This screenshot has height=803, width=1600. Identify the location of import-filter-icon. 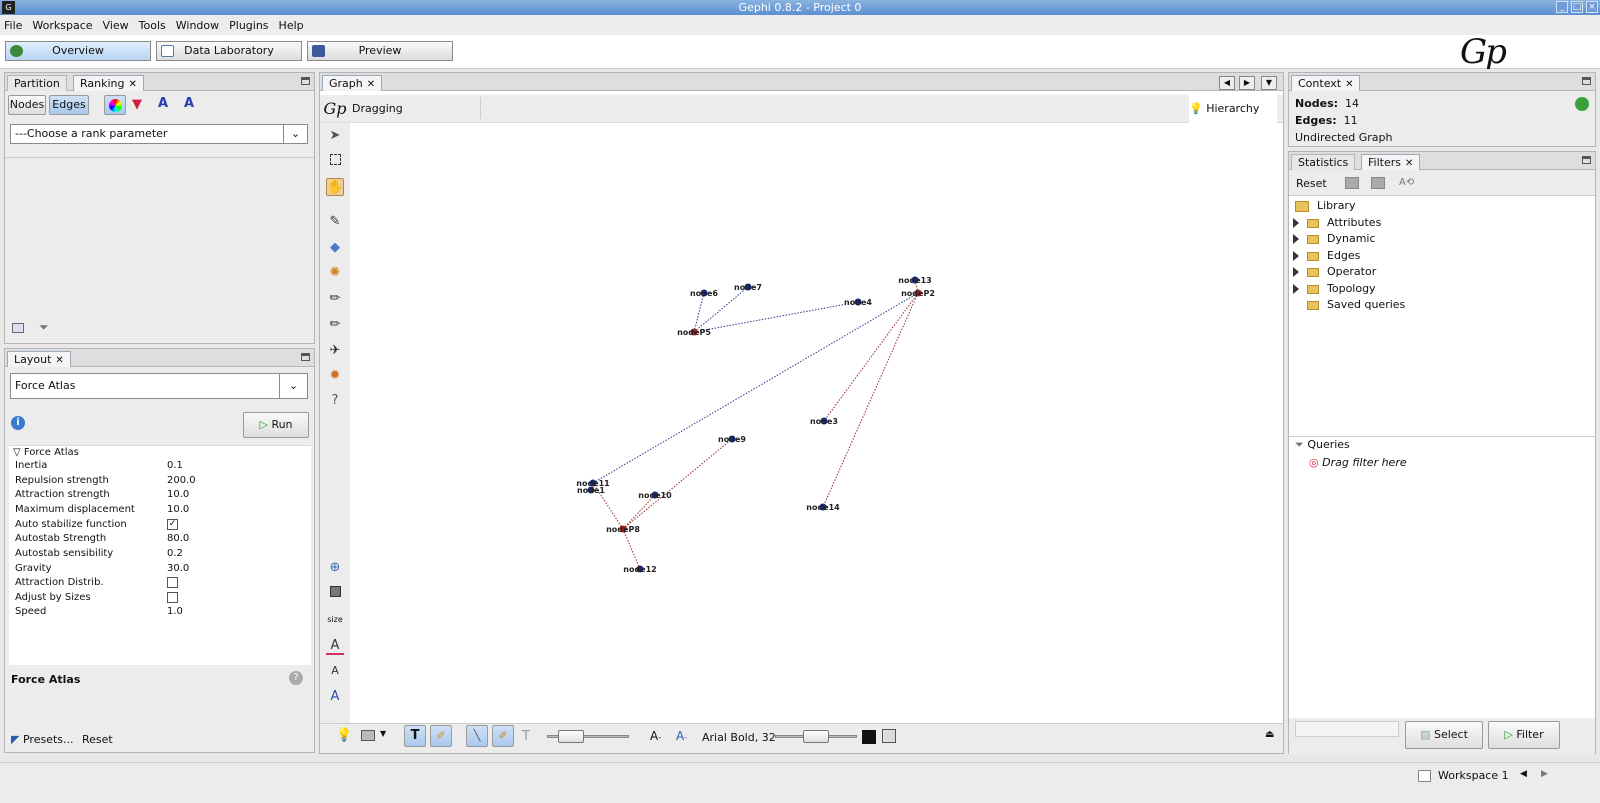
(1378, 183).